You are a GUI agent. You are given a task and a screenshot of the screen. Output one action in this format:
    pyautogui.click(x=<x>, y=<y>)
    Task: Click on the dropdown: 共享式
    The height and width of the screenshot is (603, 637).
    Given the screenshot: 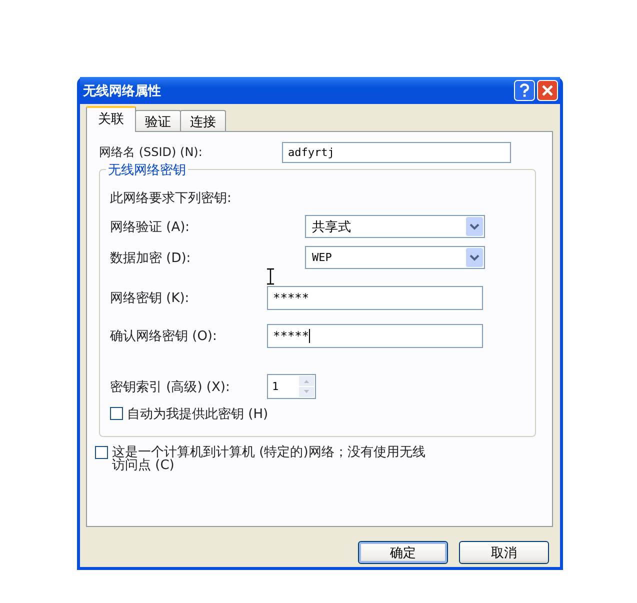 What is the action you would take?
    pyautogui.click(x=395, y=226)
    